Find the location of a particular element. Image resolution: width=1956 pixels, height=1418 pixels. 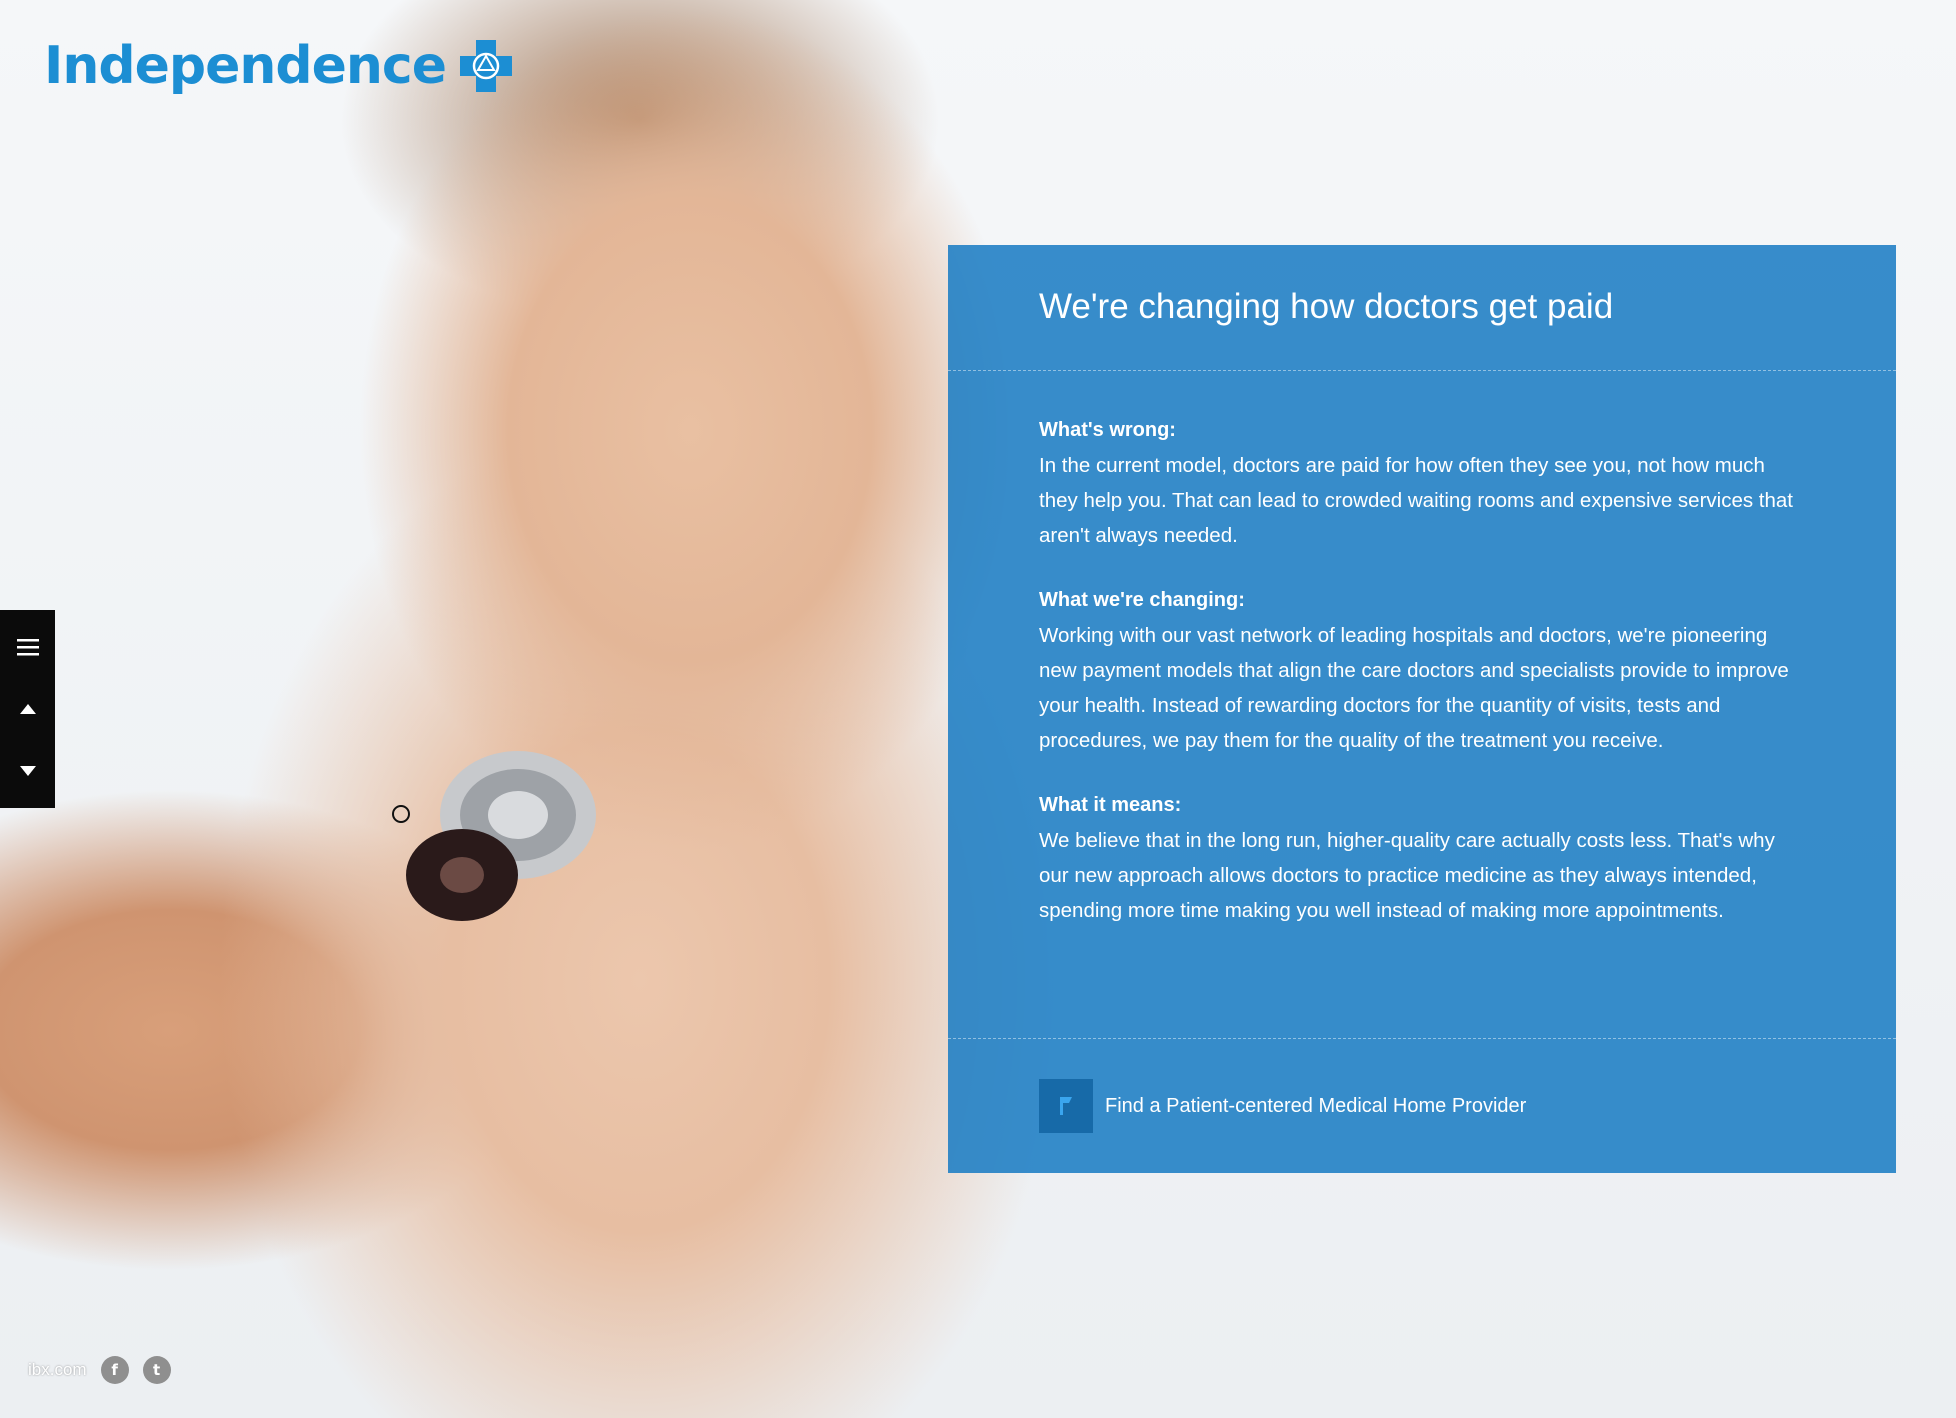

scroll-up-button is located at coordinates (28, 709).